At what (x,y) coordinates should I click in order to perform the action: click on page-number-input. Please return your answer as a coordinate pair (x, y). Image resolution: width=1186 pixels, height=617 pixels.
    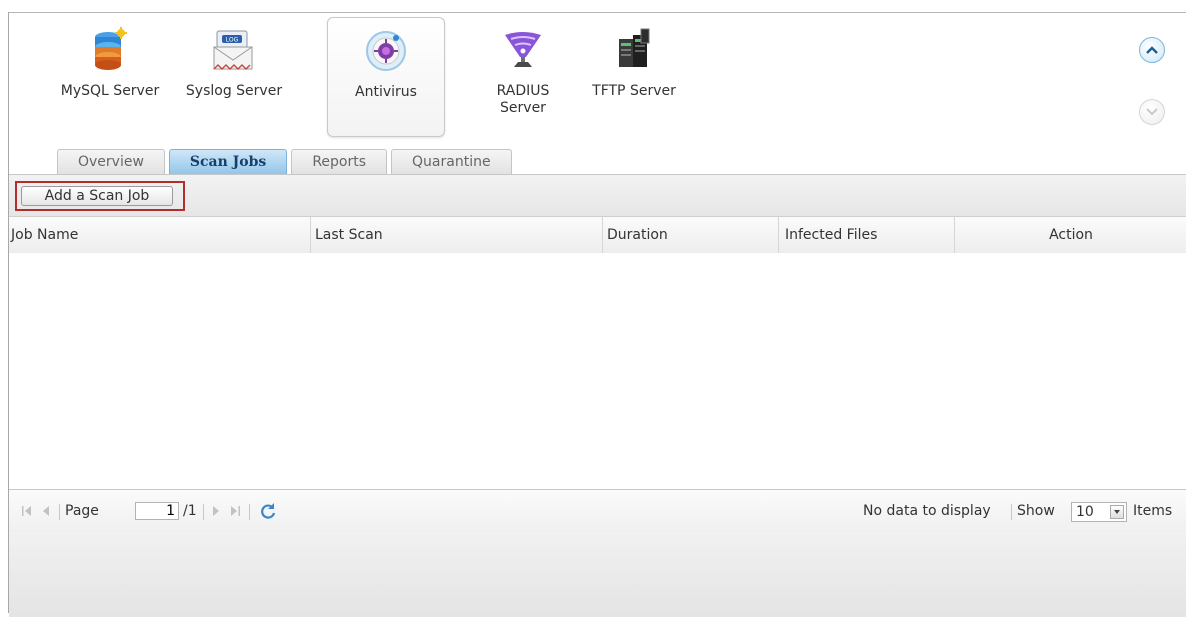
    Looking at the image, I should click on (157, 511).